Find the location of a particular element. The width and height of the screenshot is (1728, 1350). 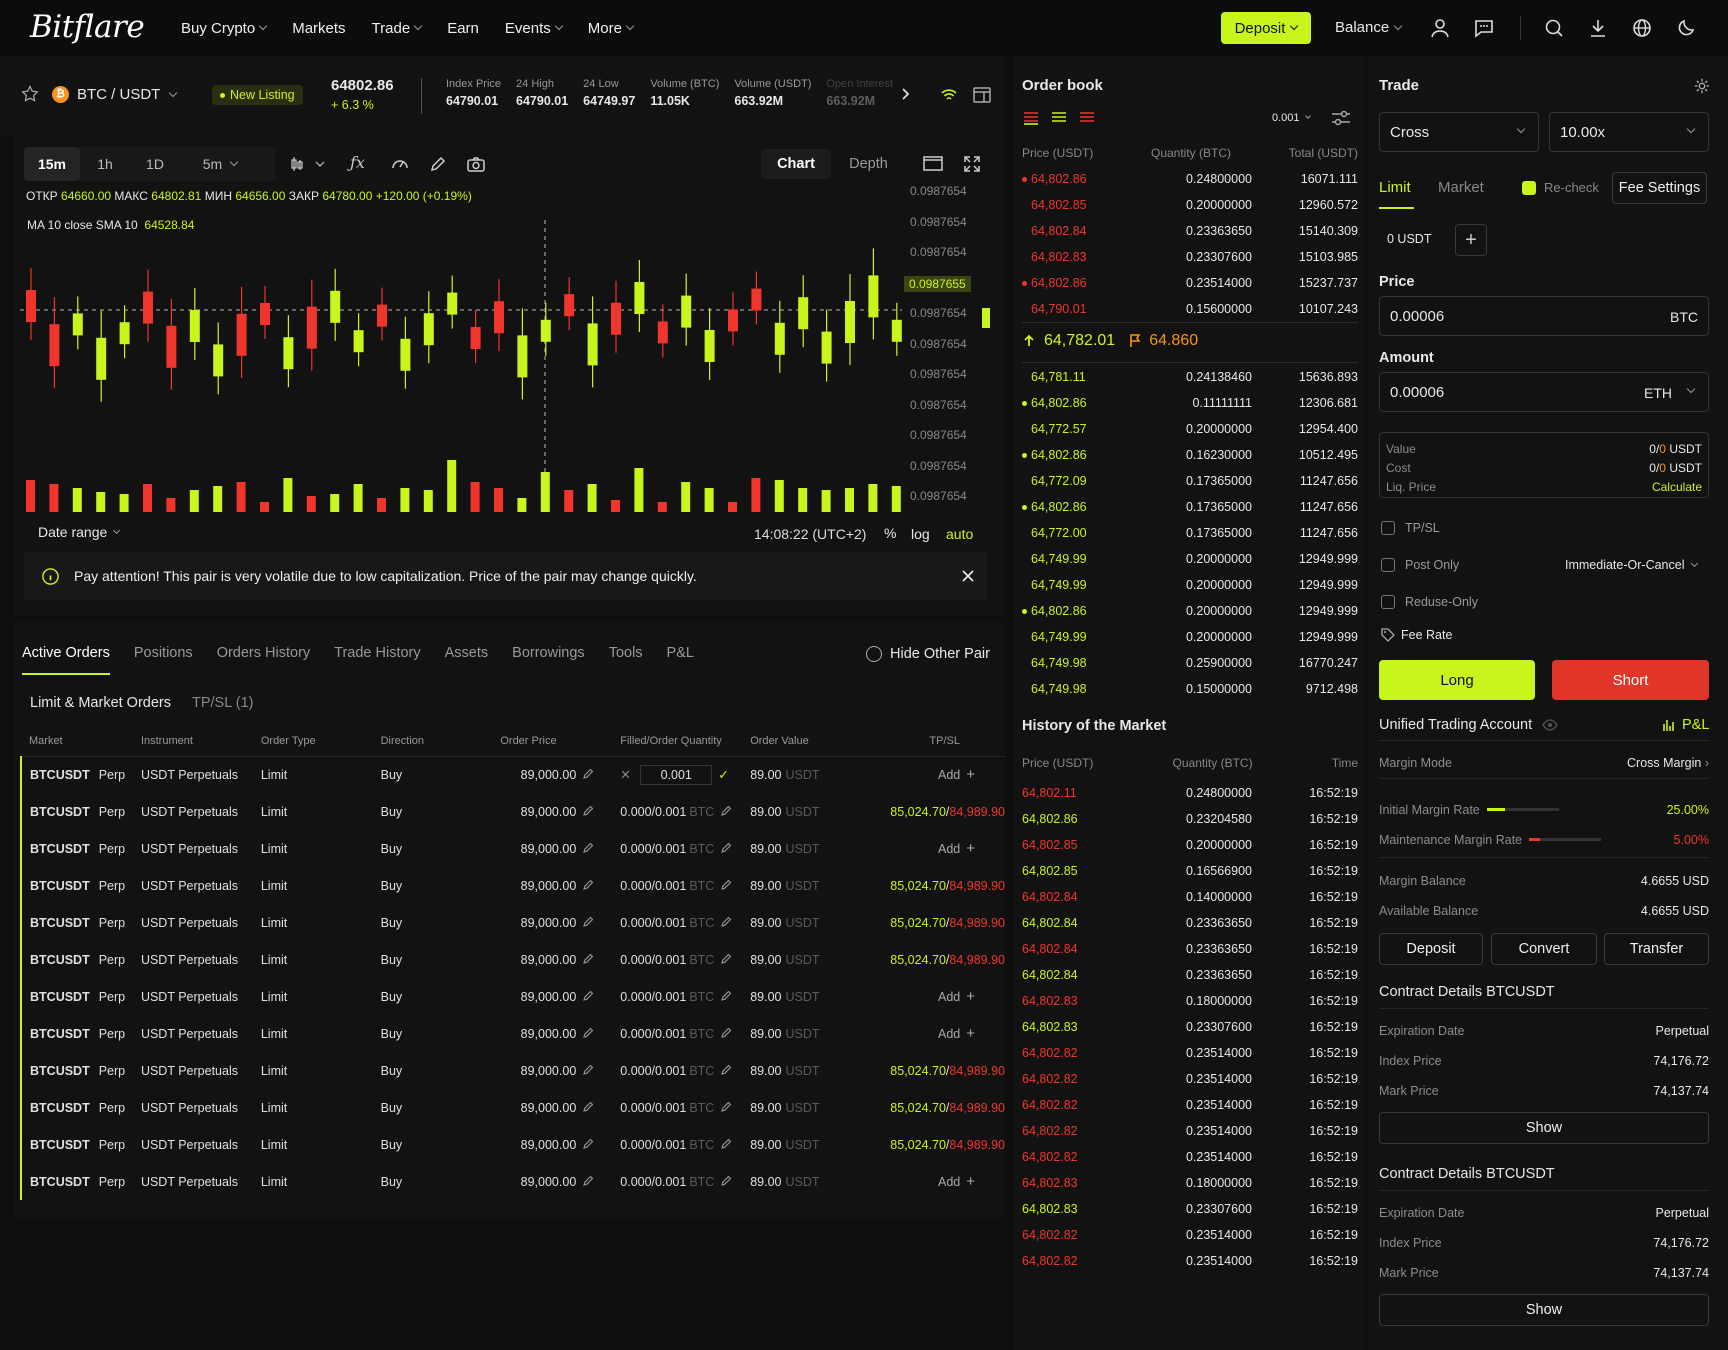

date-range-button: Date range is located at coordinates (79, 532).